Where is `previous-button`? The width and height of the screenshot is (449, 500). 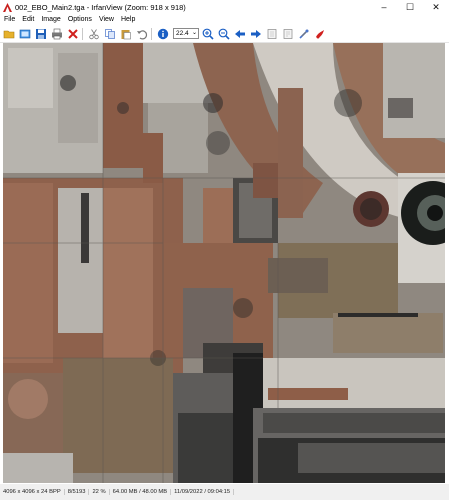 previous-button is located at coordinates (240, 34).